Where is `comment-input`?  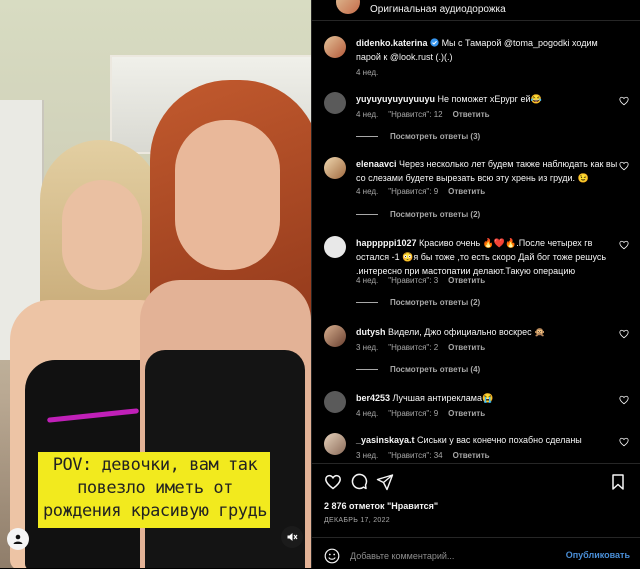 comment-input is located at coordinates (450, 556).